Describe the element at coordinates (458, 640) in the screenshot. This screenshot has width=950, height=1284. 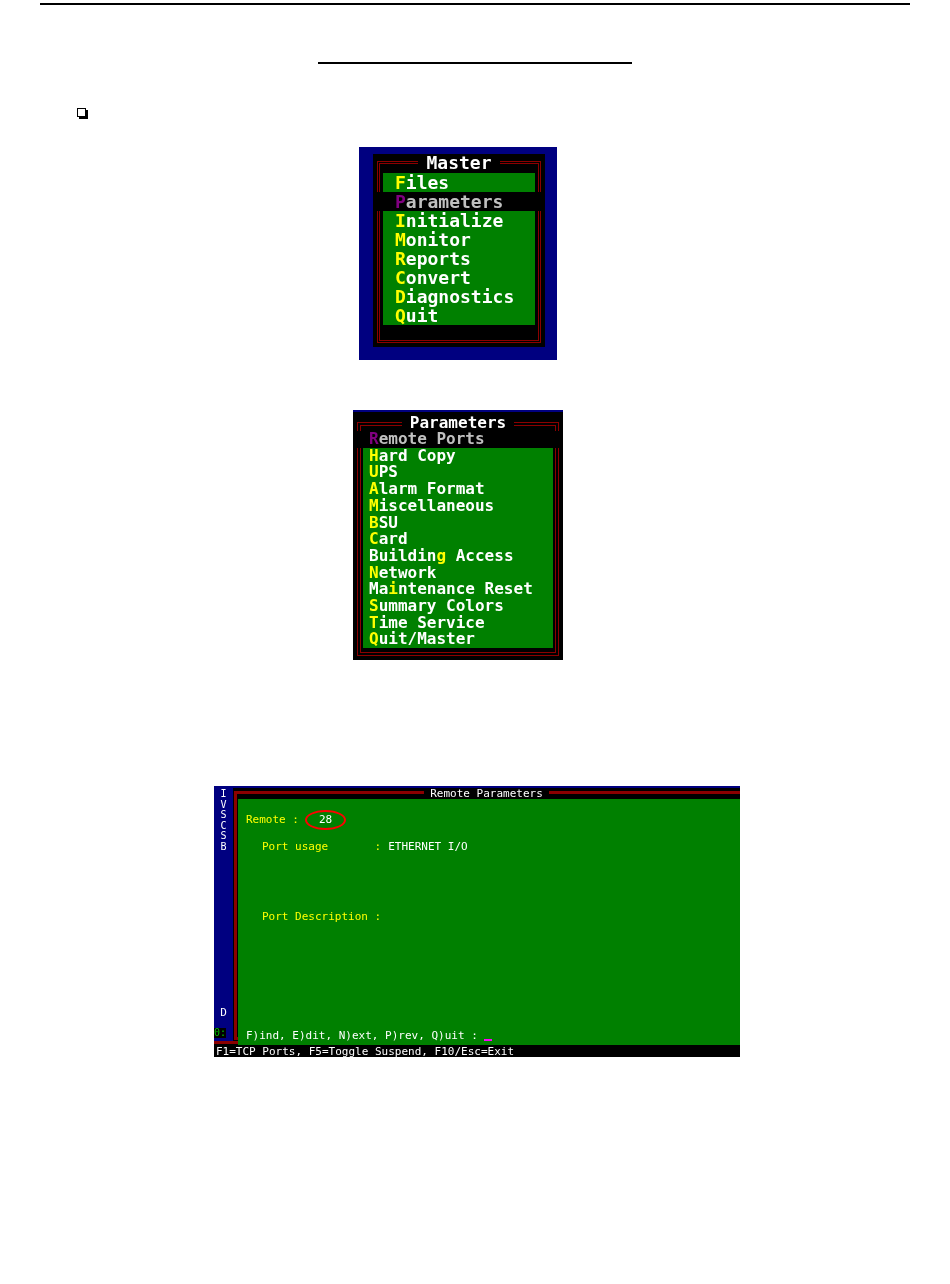
I see `menu-item: Quit/Master` at that location.